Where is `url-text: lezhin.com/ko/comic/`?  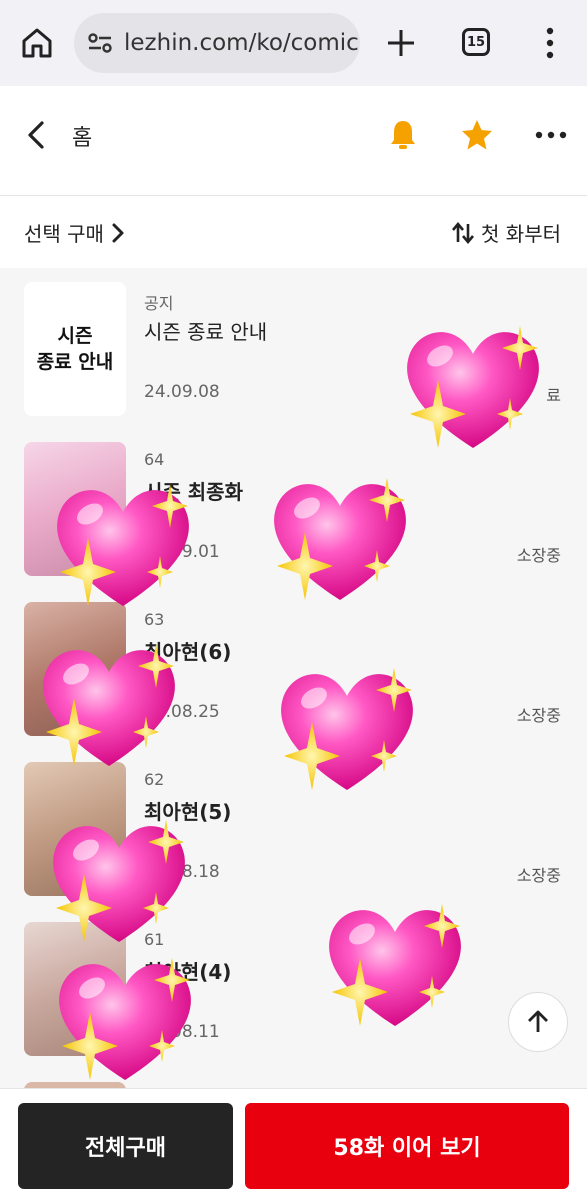 url-text: lezhin.com/ko/comic/ is located at coordinates (242, 43).